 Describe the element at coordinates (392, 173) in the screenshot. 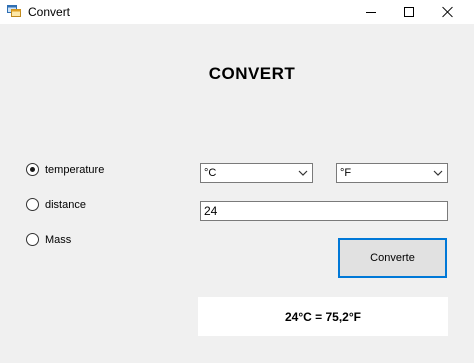

I see `to-unit-select: °F` at that location.